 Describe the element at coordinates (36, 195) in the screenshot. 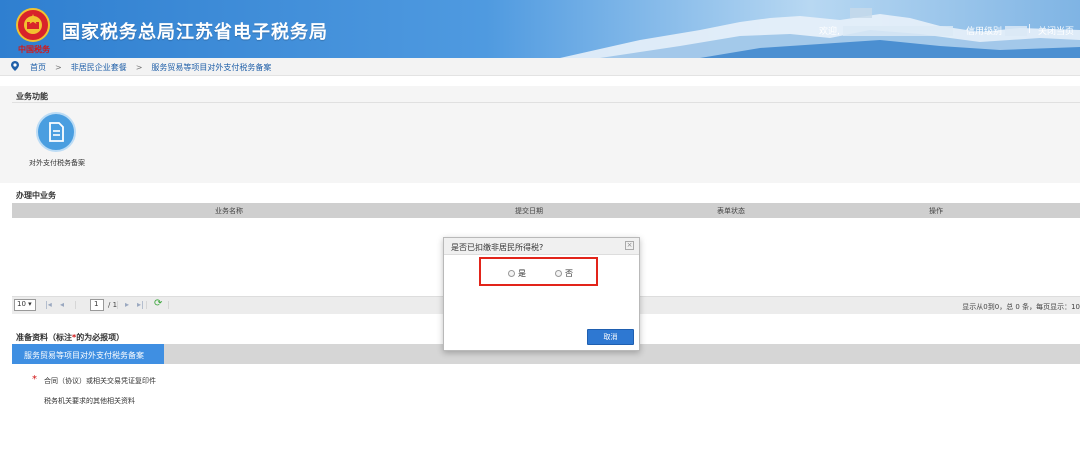

I see `in-progress-section-title: 办理中业务` at that location.